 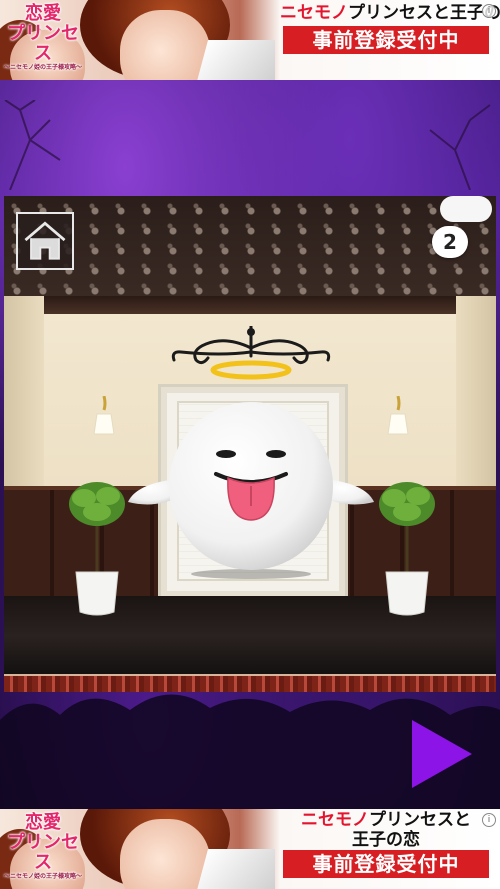 I want to click on rug-edge, so click(x=250, y=683).